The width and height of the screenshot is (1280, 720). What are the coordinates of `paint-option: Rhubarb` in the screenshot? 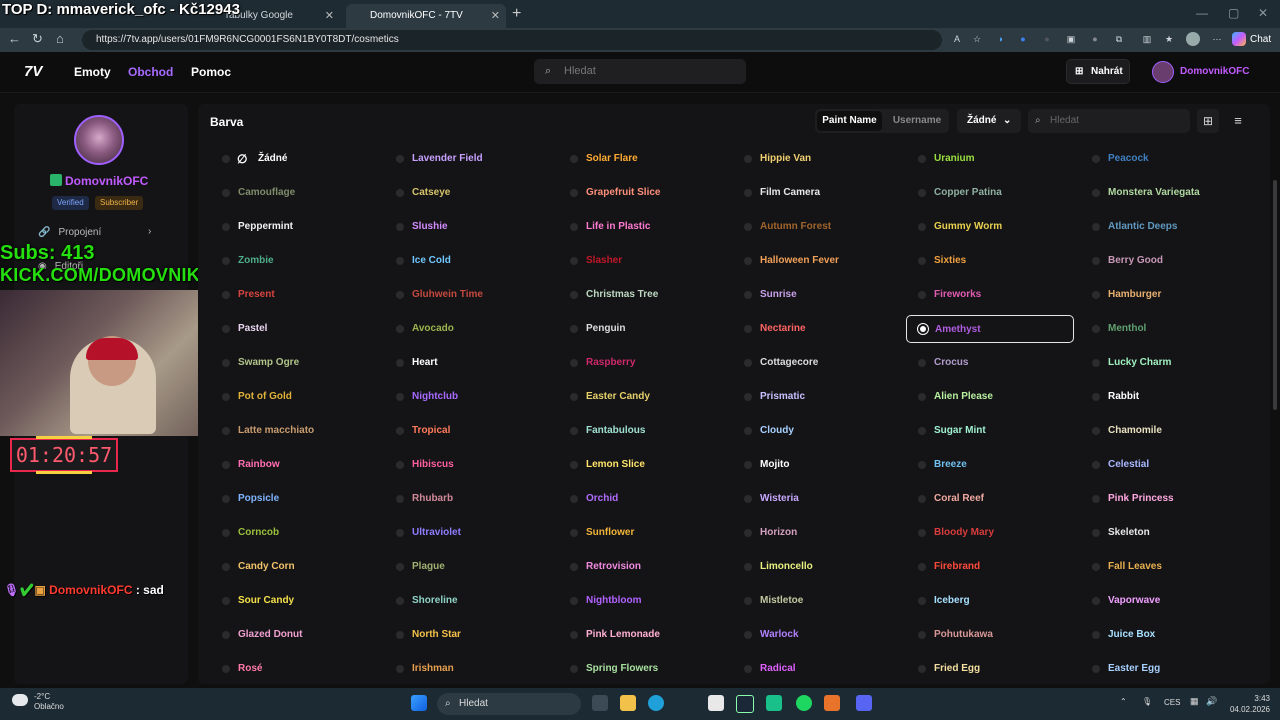 It's located at (468, 499).